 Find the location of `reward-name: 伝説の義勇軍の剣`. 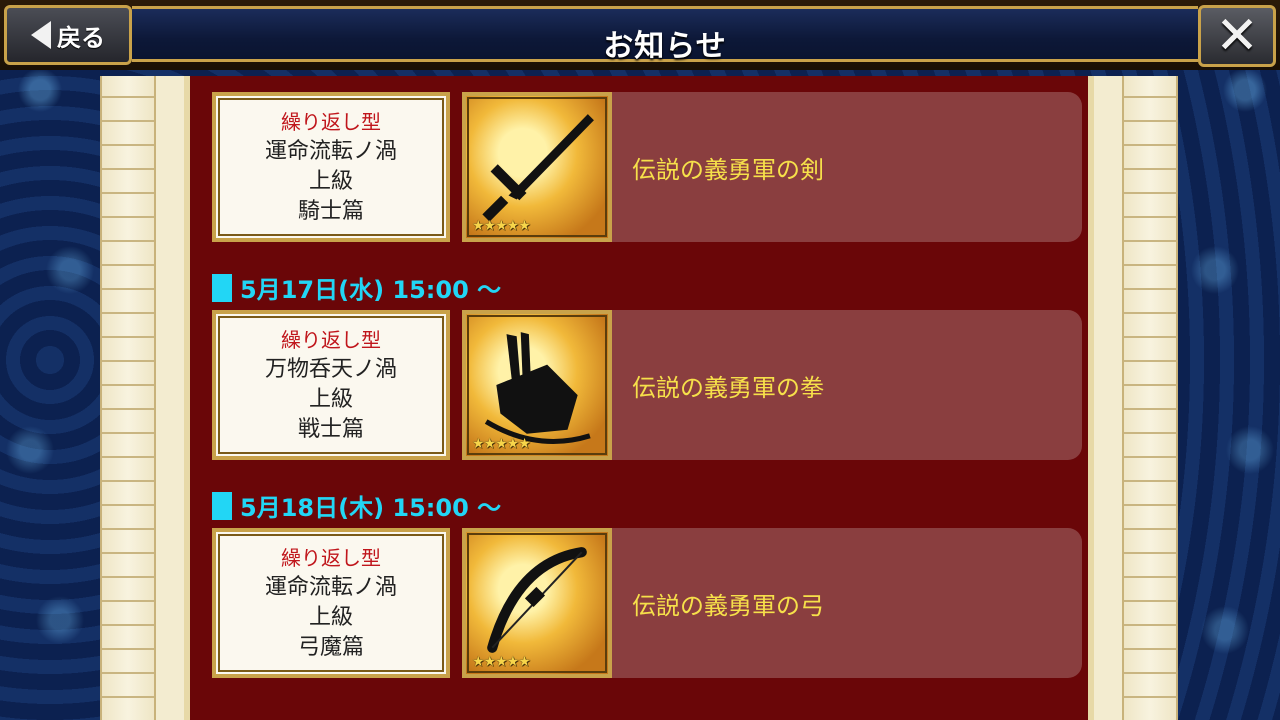

reward-name: 伝説の義勇軍の剣 is located at coordinates (728, 169).